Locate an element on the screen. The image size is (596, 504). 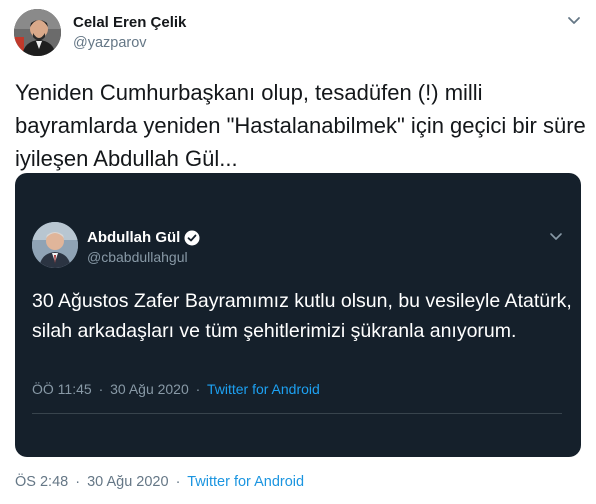
verified-badge-icon is located at coordinates (192, 238).